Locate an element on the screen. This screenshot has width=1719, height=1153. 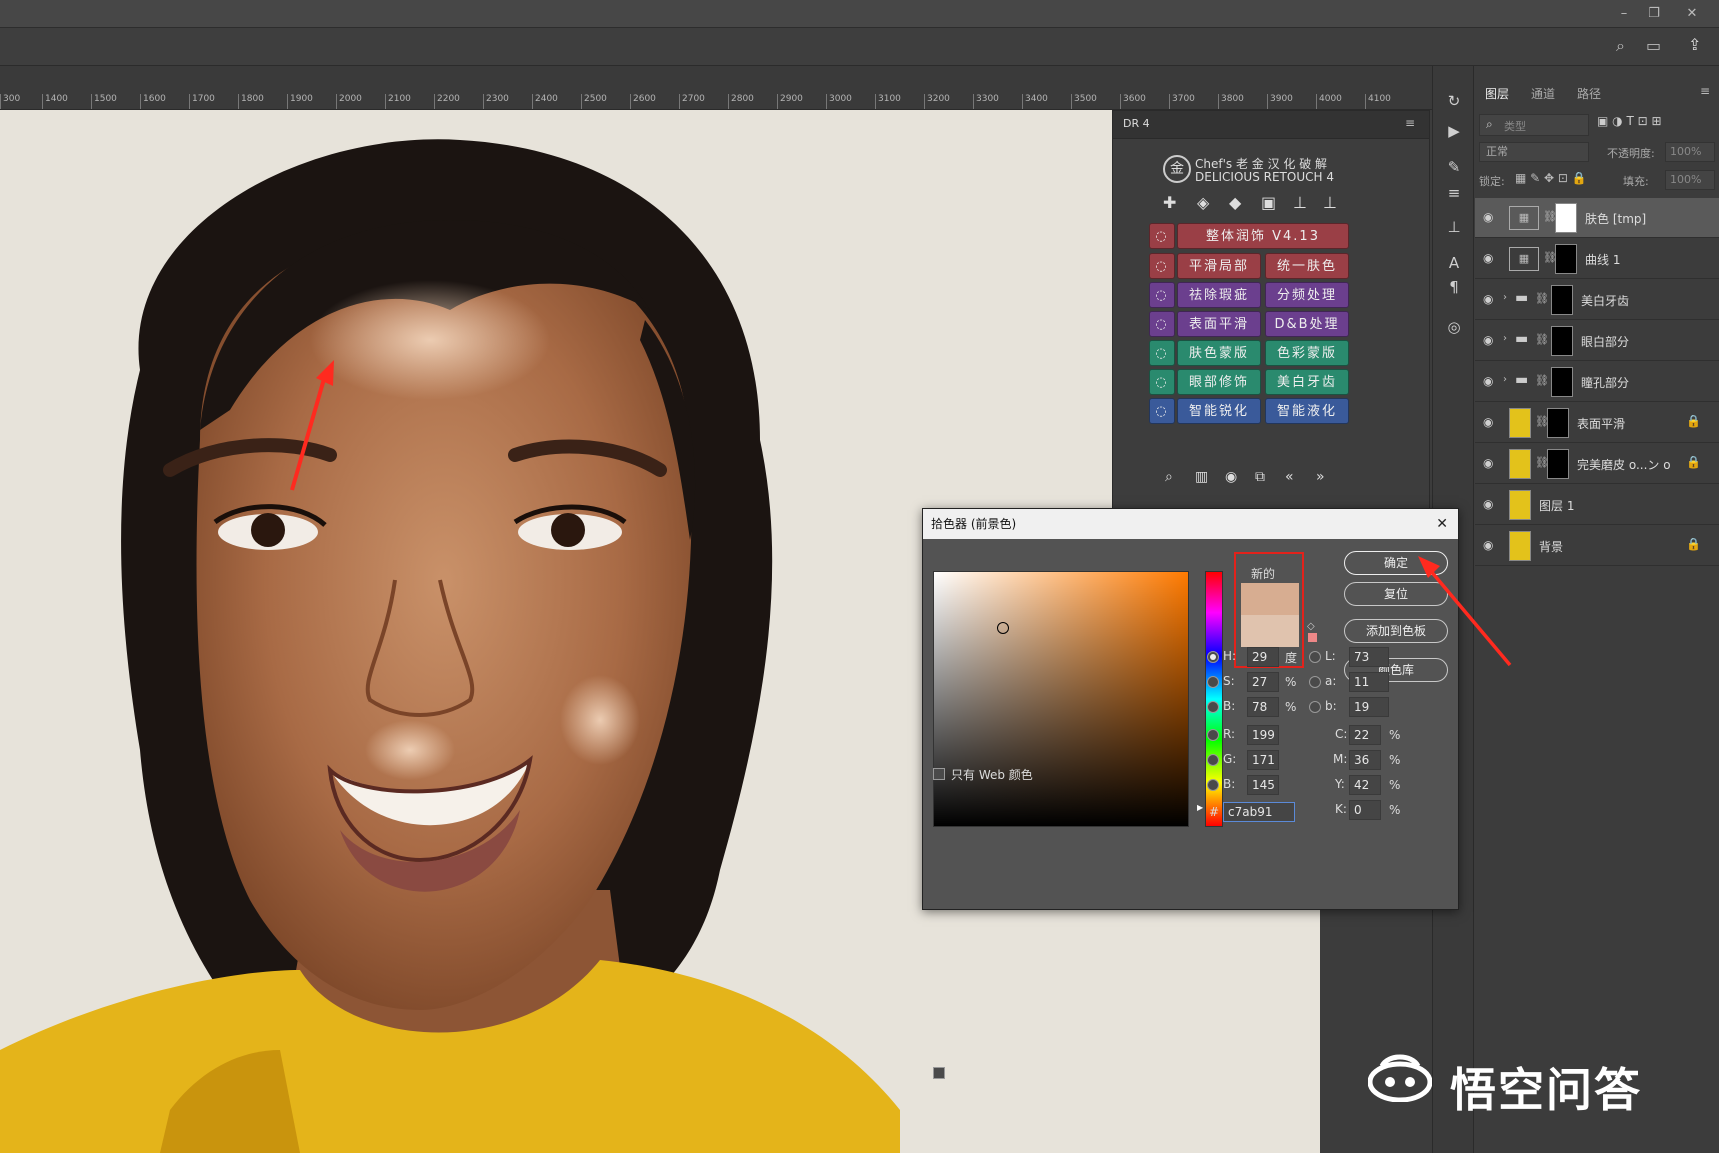
filter-icons: ▣ ◑ T ⊡ ⊞ is located at coordinates (1656, 125).